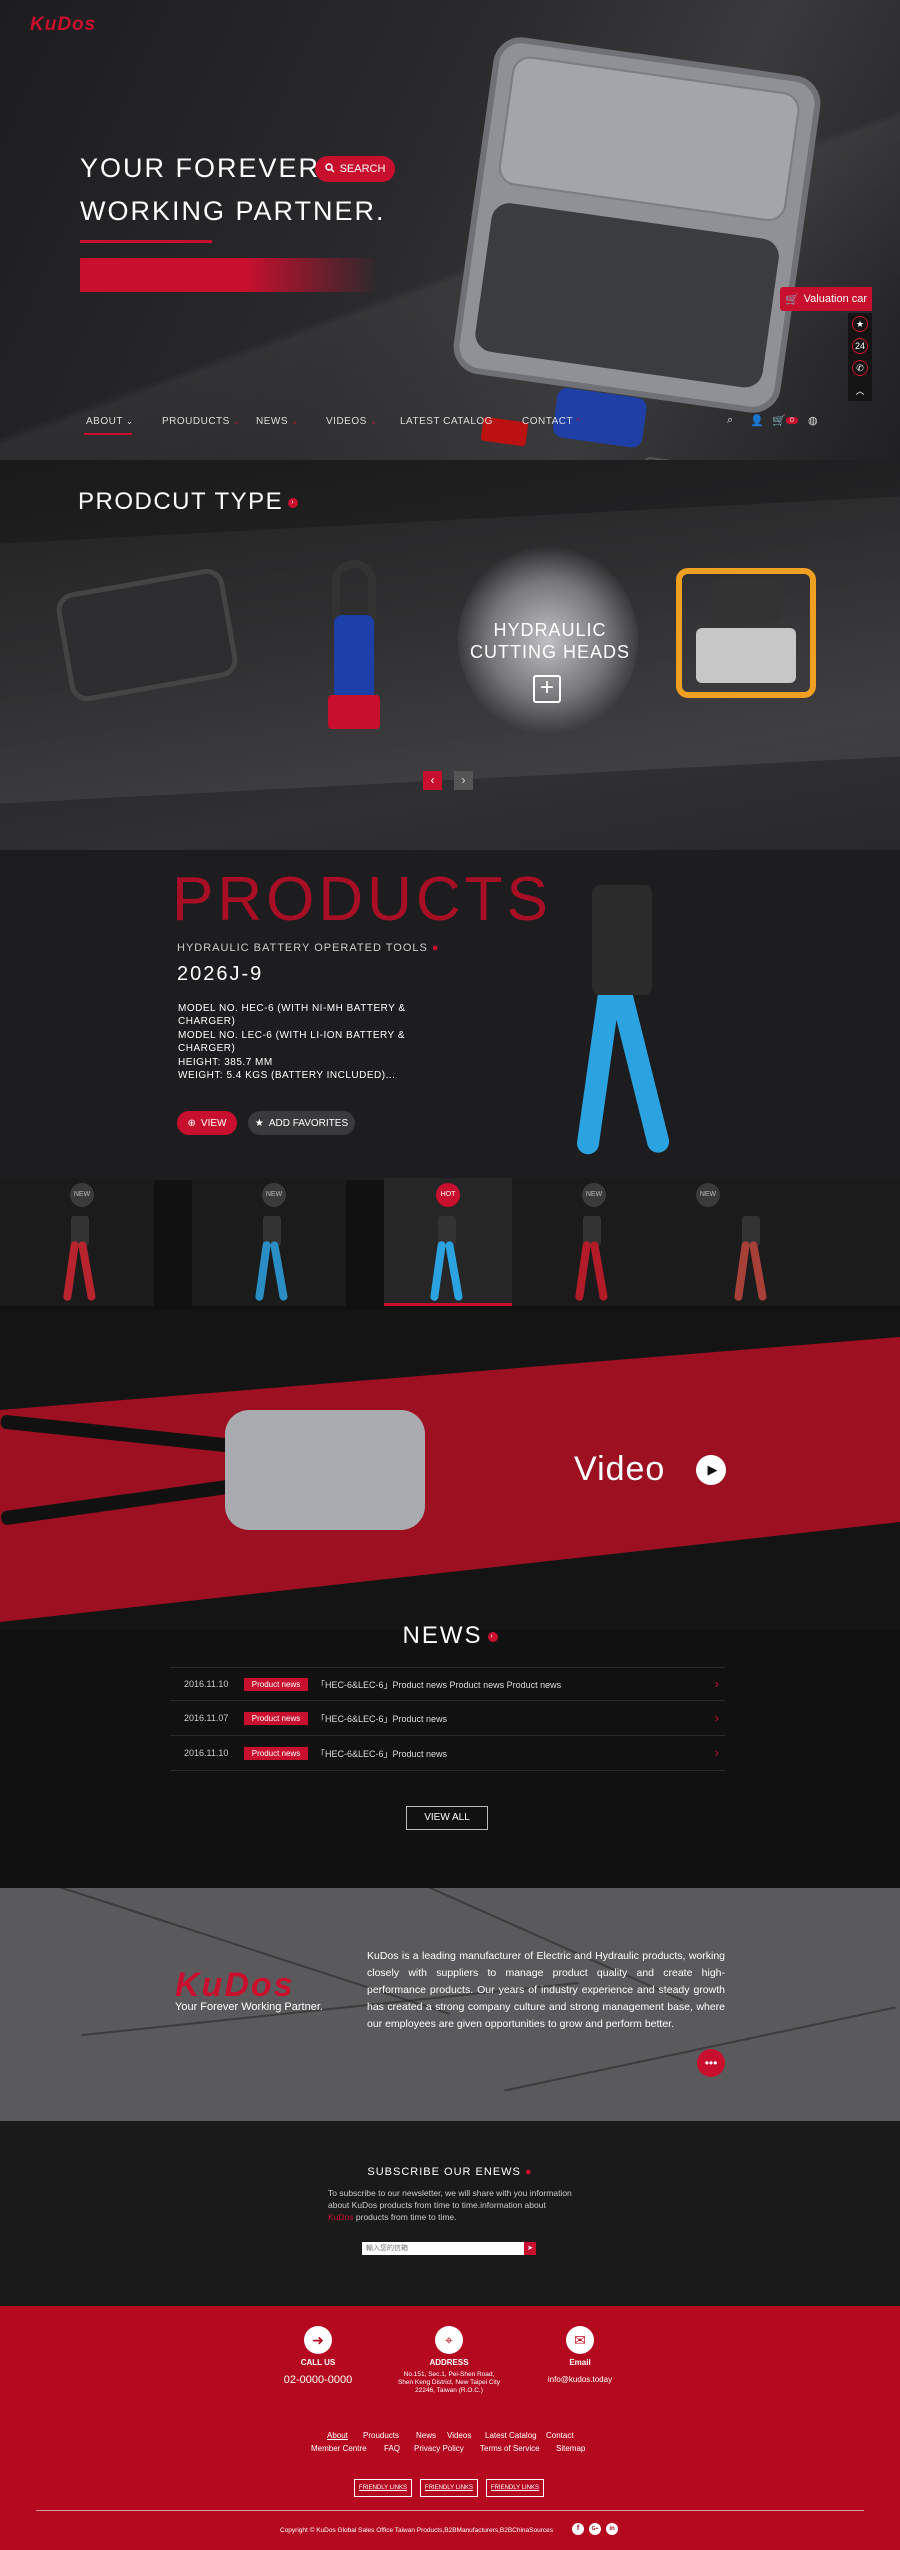  Describe the element at coordinates (225, 1062) in the screenshot. I see `product-spec: HEIGHT: 385.7 MM` at that location.